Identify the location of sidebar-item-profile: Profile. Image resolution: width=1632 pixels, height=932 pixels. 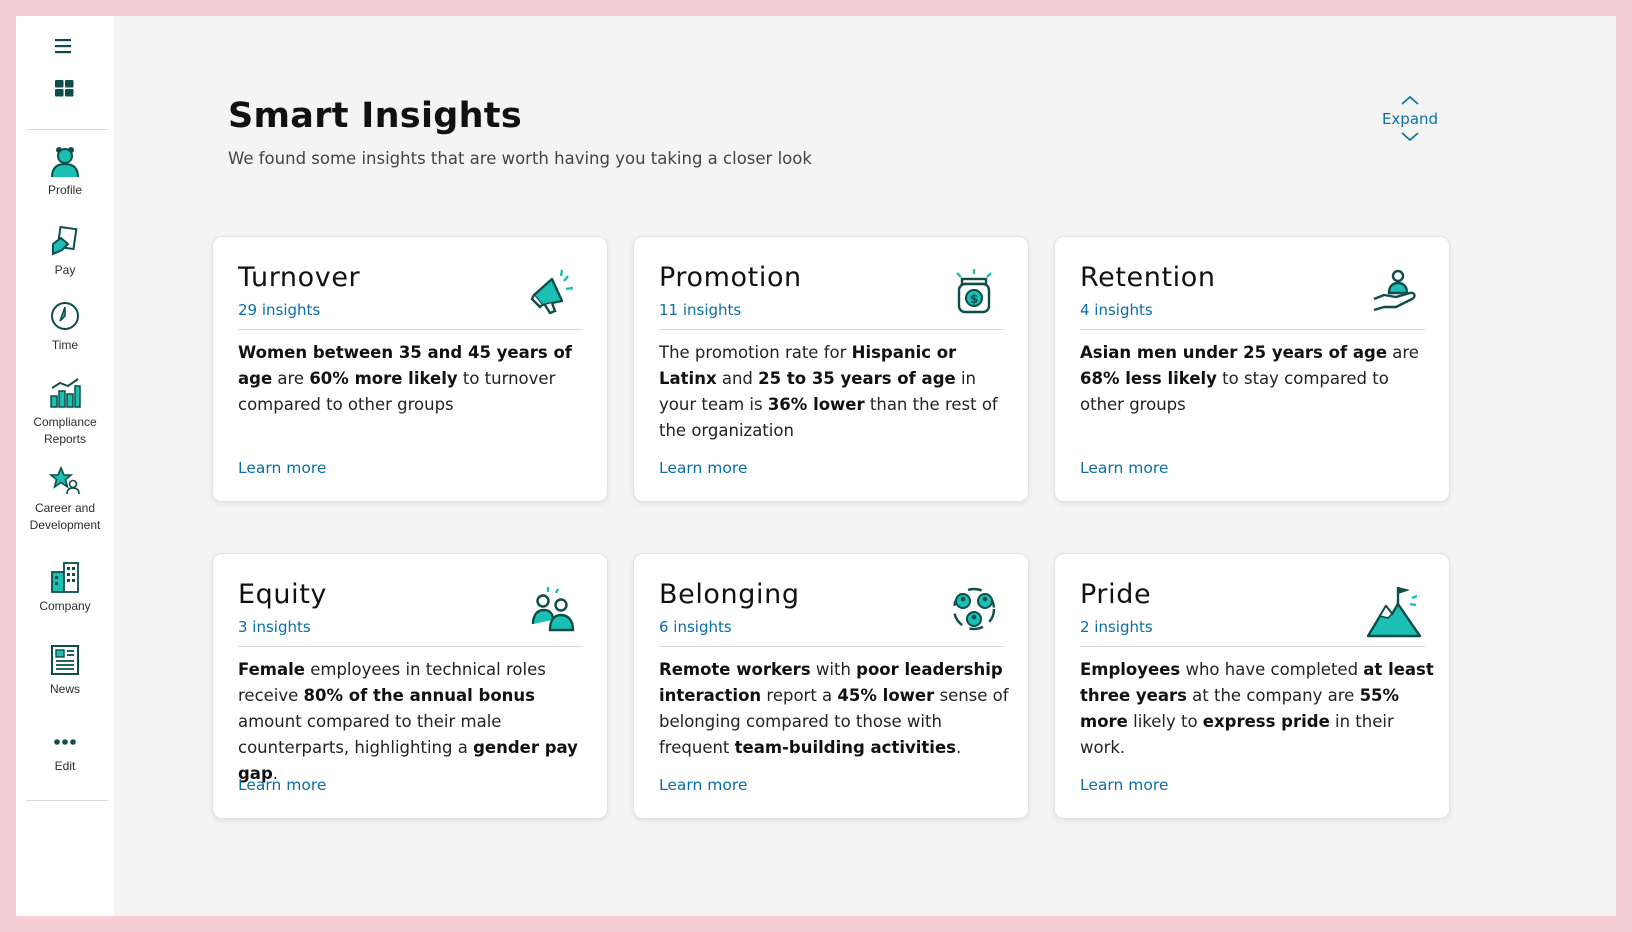
(65, 171).